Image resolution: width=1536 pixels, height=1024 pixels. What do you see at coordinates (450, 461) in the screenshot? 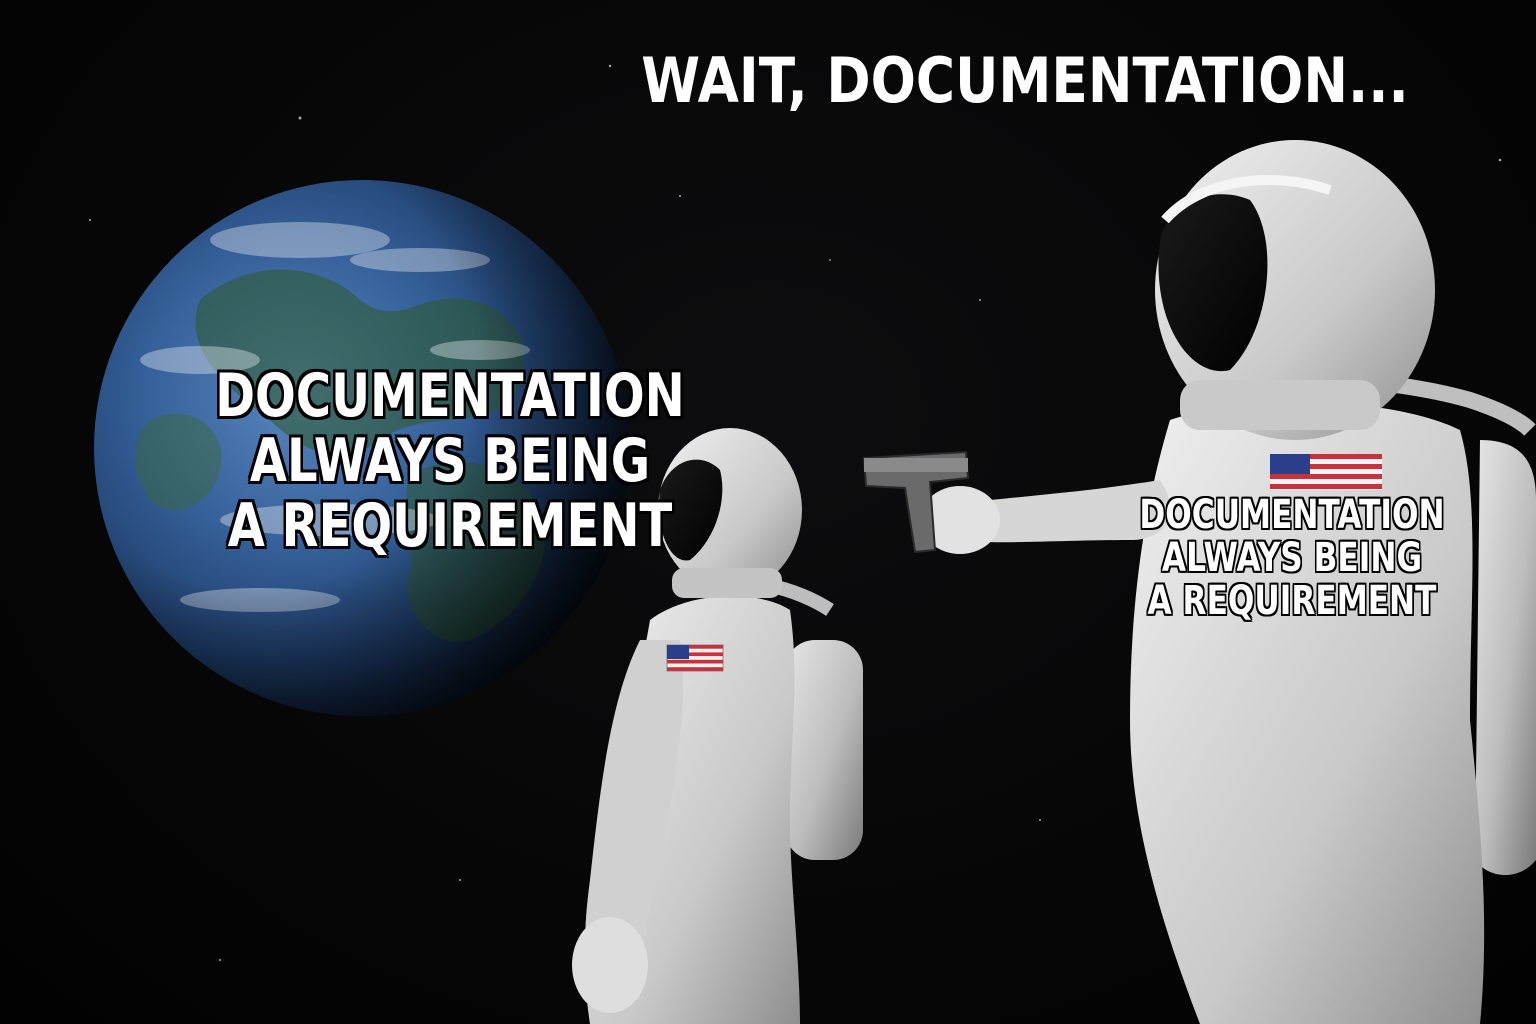
I see `earth-caption: DOCUMENTATION ALWAYS BEING A REQUIREMENT` at bounding box center [450, 461].